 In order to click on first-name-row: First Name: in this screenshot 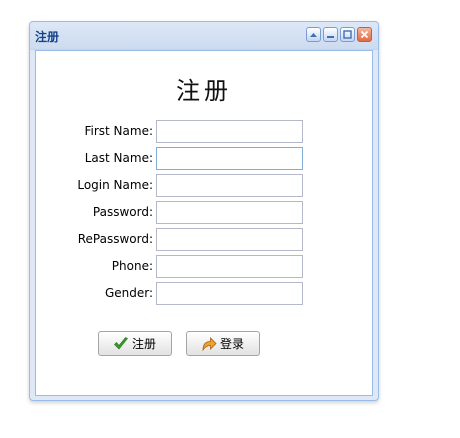, I will do `click(204, 132)`.